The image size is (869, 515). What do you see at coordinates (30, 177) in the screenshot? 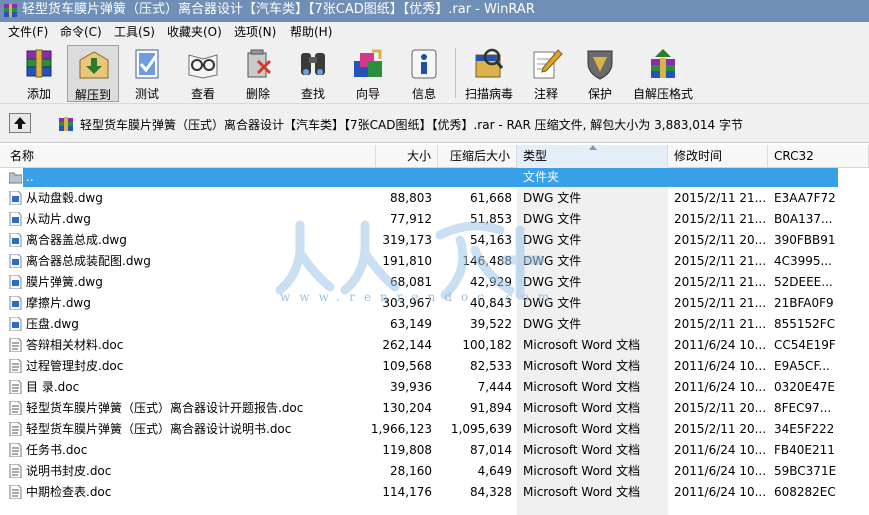
I see `file-name: ..` at bounding box center [30, 177].